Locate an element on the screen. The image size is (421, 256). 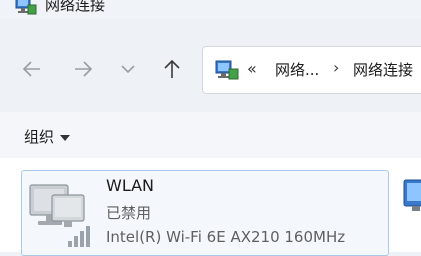
forward-button is located at coordinates (83, 69).